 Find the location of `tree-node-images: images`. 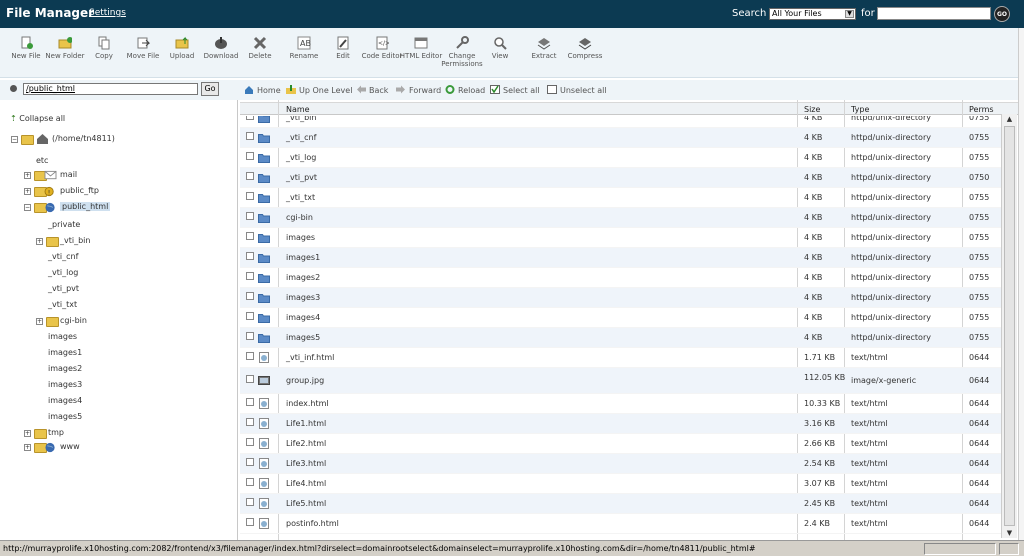

tree-node-images: images is located at coordinates (62, 336).